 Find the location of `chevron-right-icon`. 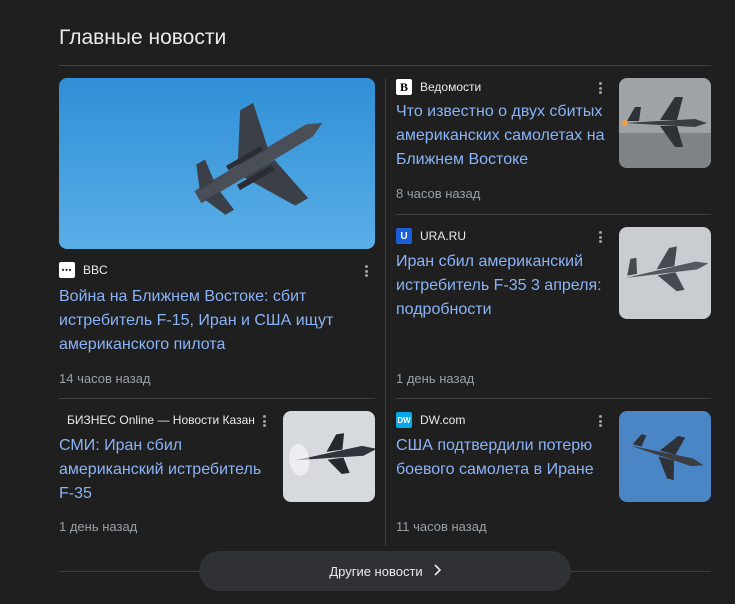

chevron-right-icon is located at coordinates (437, 571).